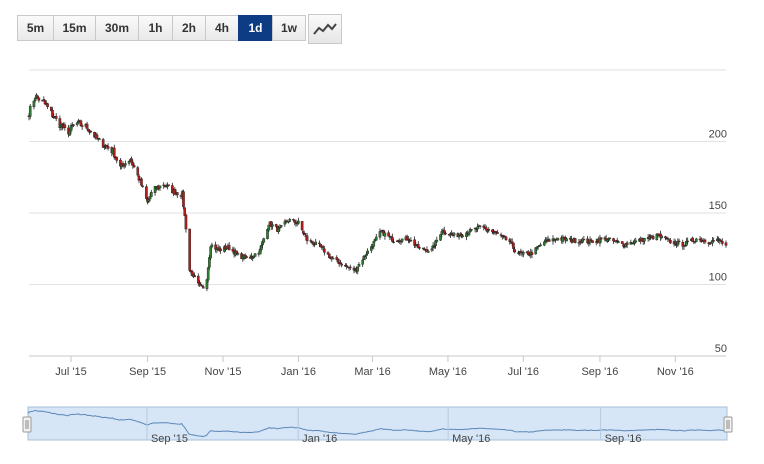  I want to click on x-tick-label: Nov '16, so click(675, 372).